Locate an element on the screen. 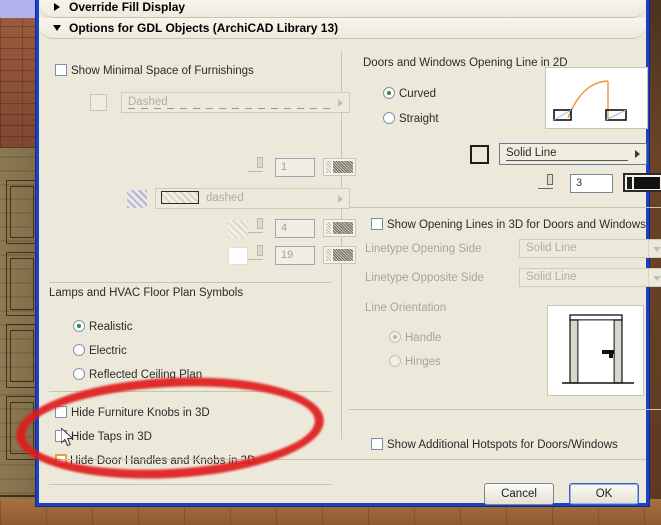 The image size is (661, 525). opening-linetype-combo: Solid Line is located at coordinates (573, 154).